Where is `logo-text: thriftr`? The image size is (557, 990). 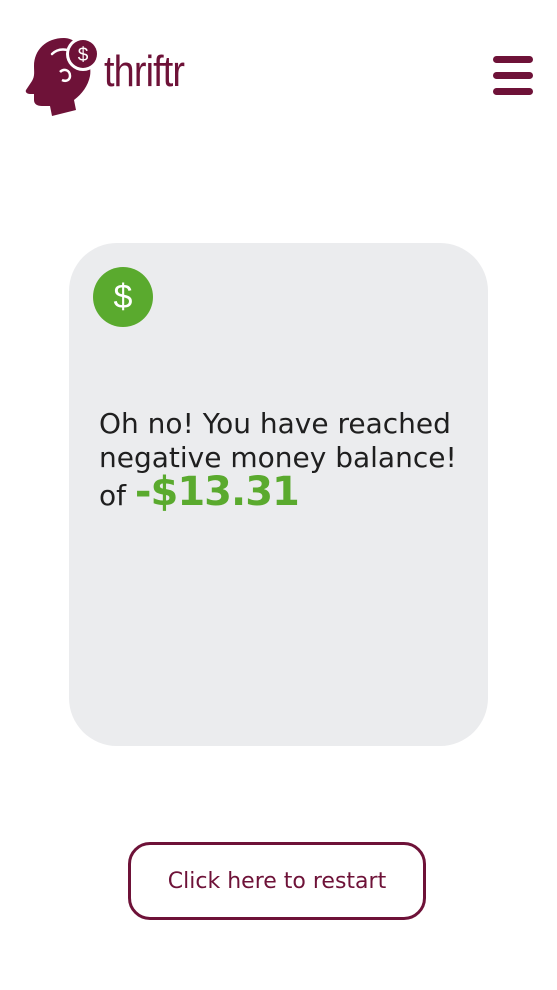 logo-text: thriftr is located at coordinates (144, 71).